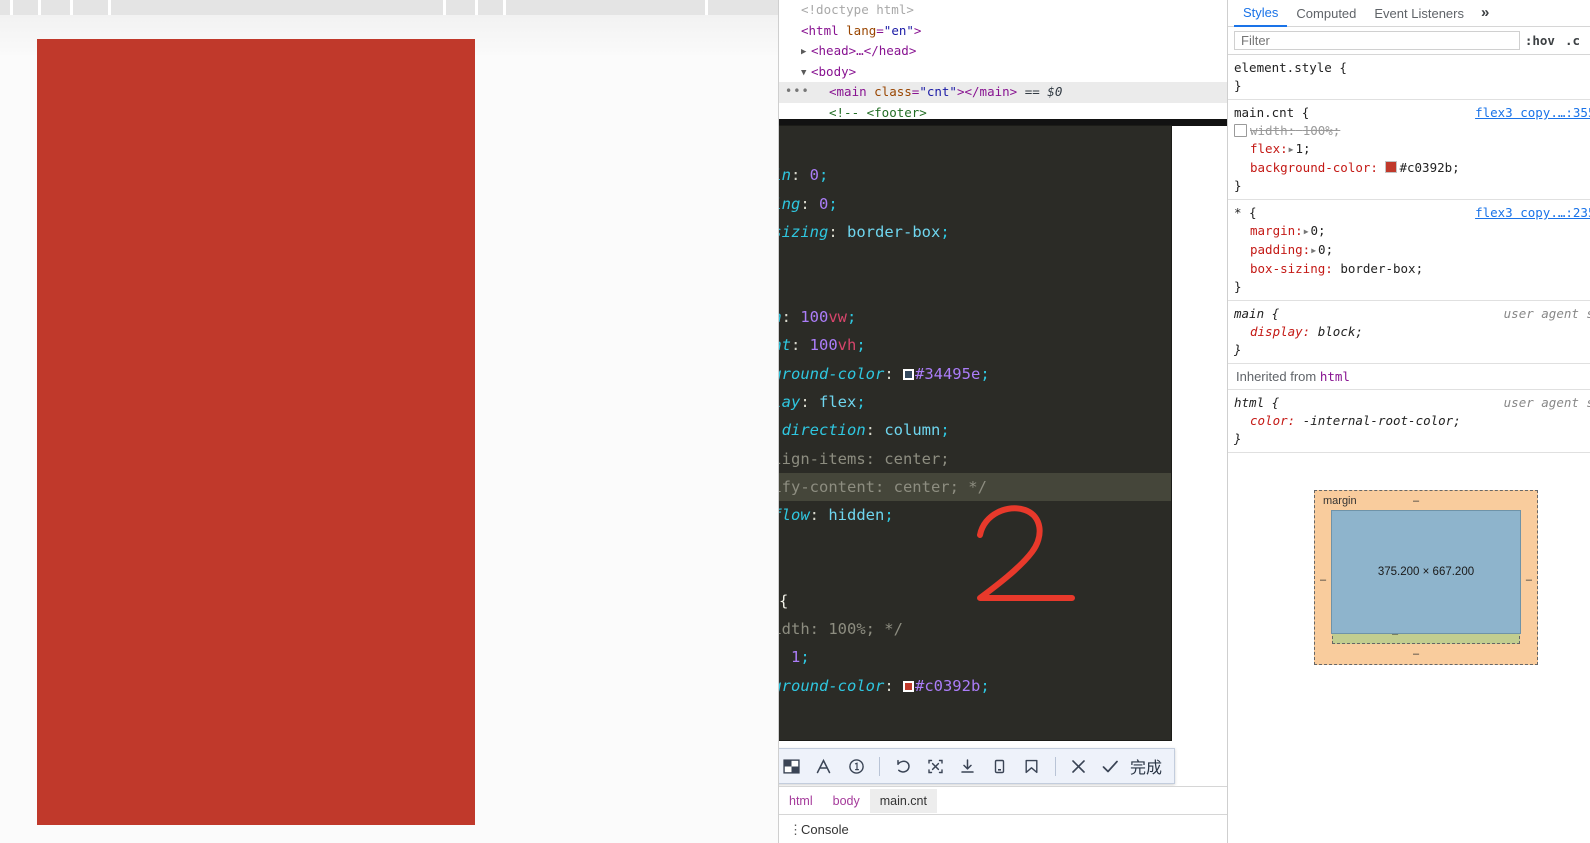 This screenshot has width=1590, height=843. Describe the element at coordinates (1532, 213) in the screenshot. I see `stylesheet-source-link: flex3 copy.…:2355` at that location.